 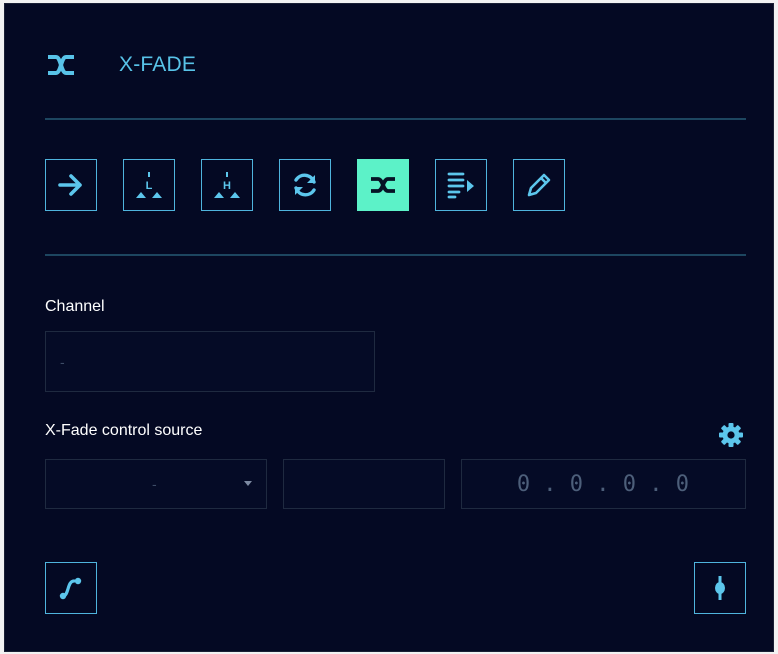 I want to click on panel-header: X-FADE, so click(x=120, y=65).